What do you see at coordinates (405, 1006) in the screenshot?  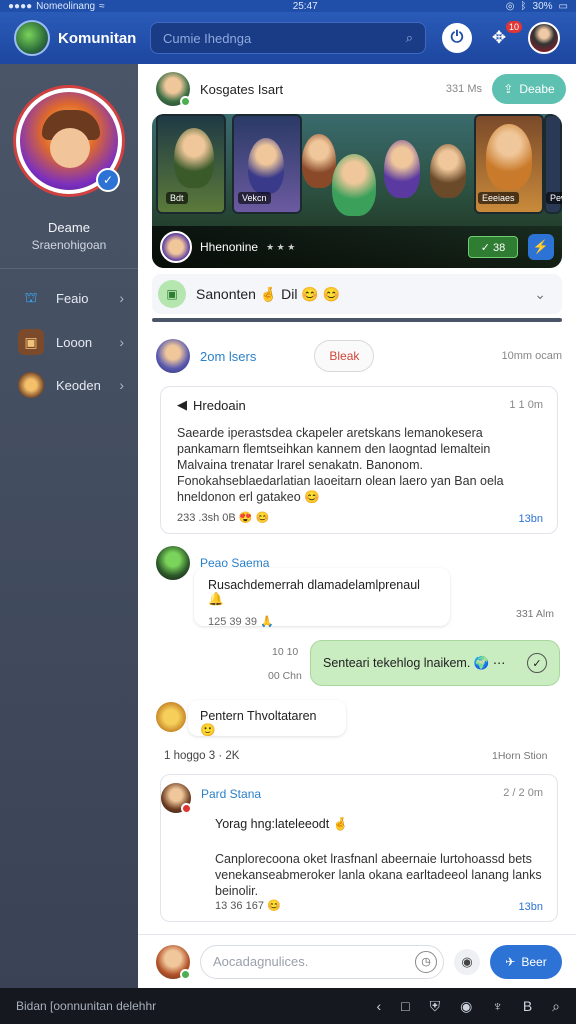 I see `home-icon: □` at bounding box center [405, 1006].